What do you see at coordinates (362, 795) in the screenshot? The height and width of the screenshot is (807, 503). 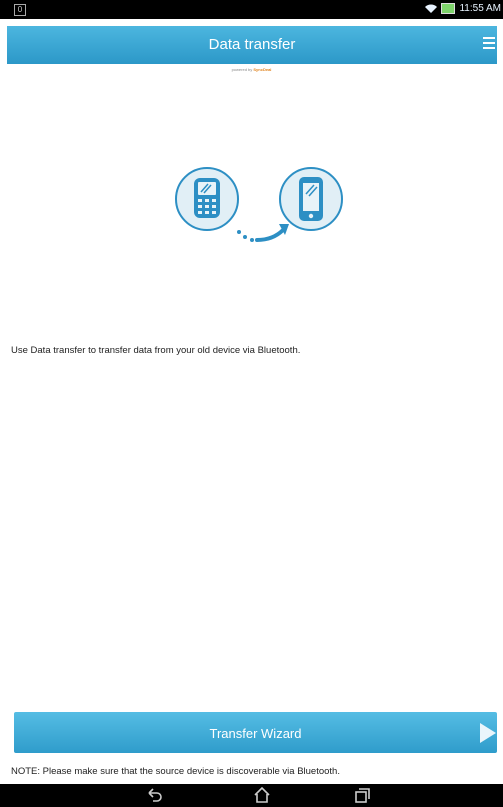 I see `recent-apps-icon` at bounding box center [362, 795].